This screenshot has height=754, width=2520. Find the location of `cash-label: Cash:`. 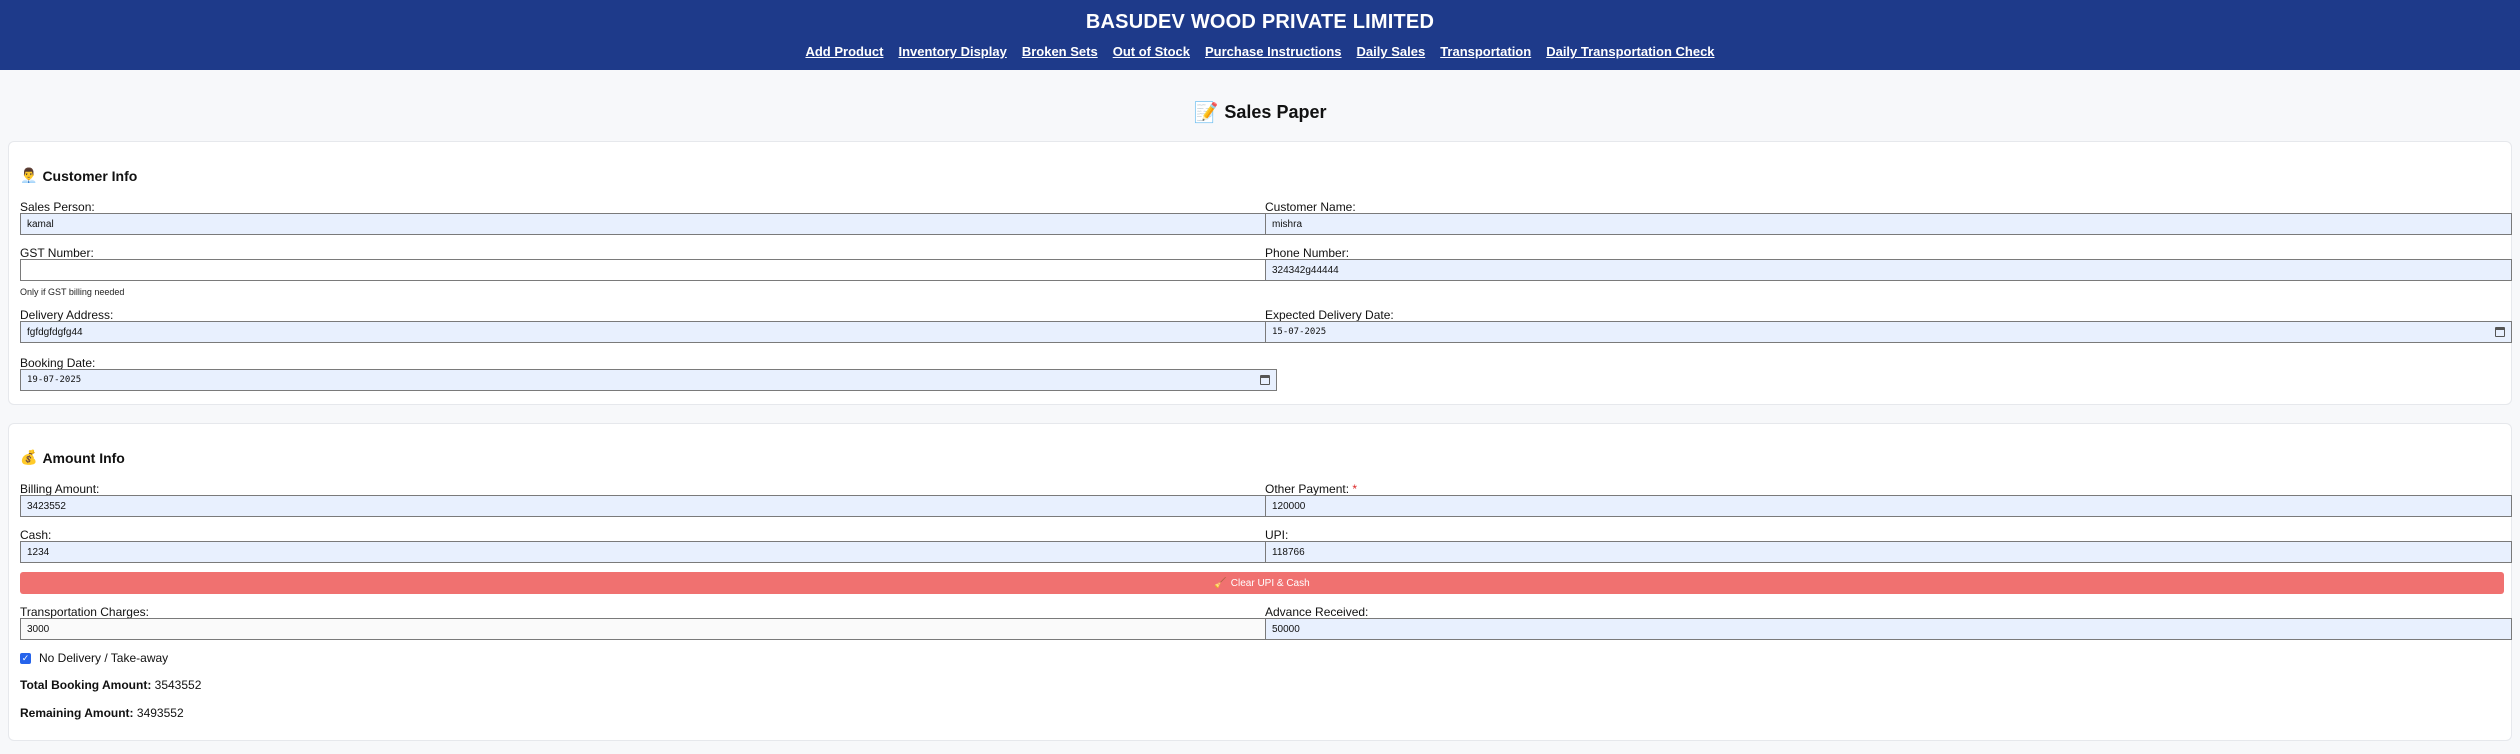

cash-label: Cash: is located at coordinates (36, 535).